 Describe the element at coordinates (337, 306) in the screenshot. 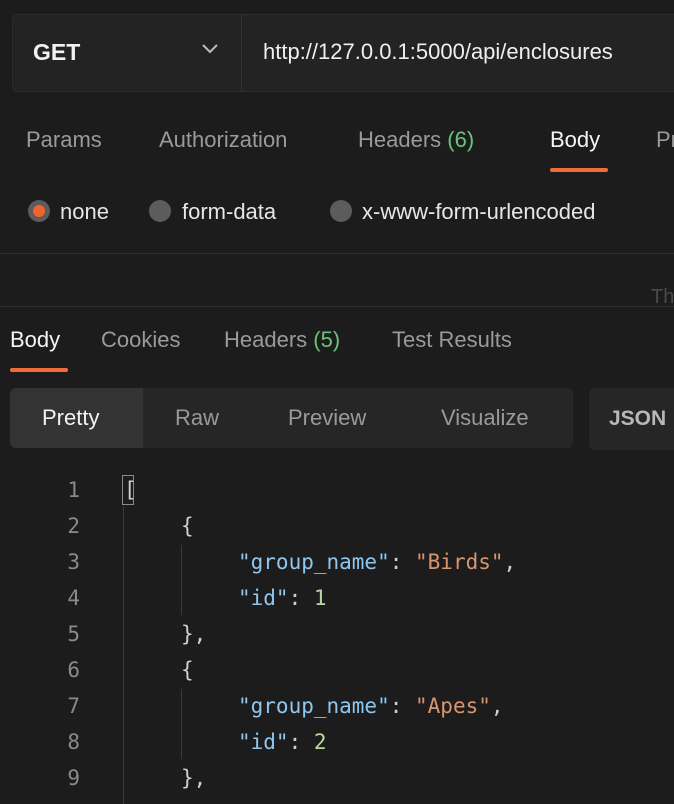

I see `pane-resize-handle` at that location.